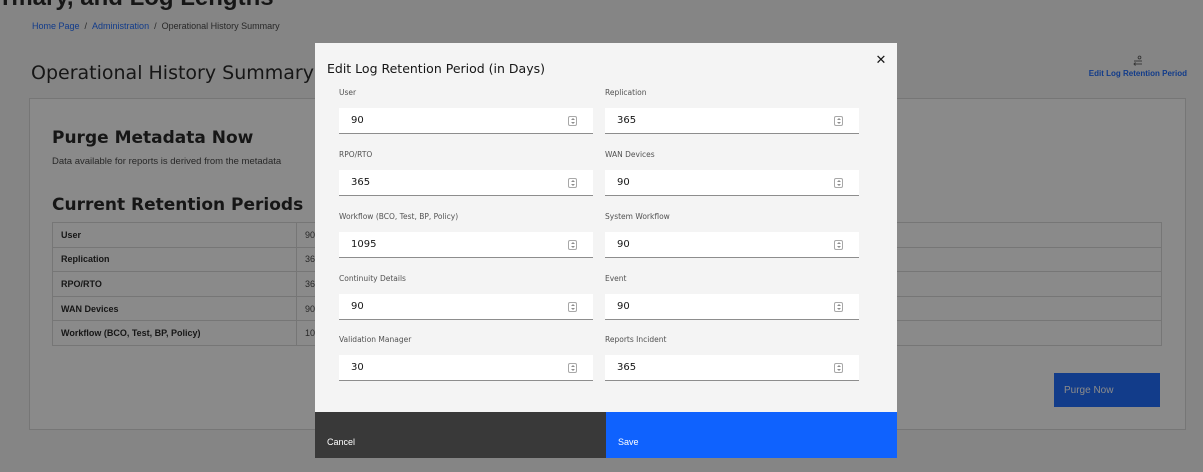 This screenshot has width=1203, height=472. Describe the element at coordinates (399, 216) in the screenshot. I see `field-label: Workflow (BCO, Test, BP, Policy)` at that location.